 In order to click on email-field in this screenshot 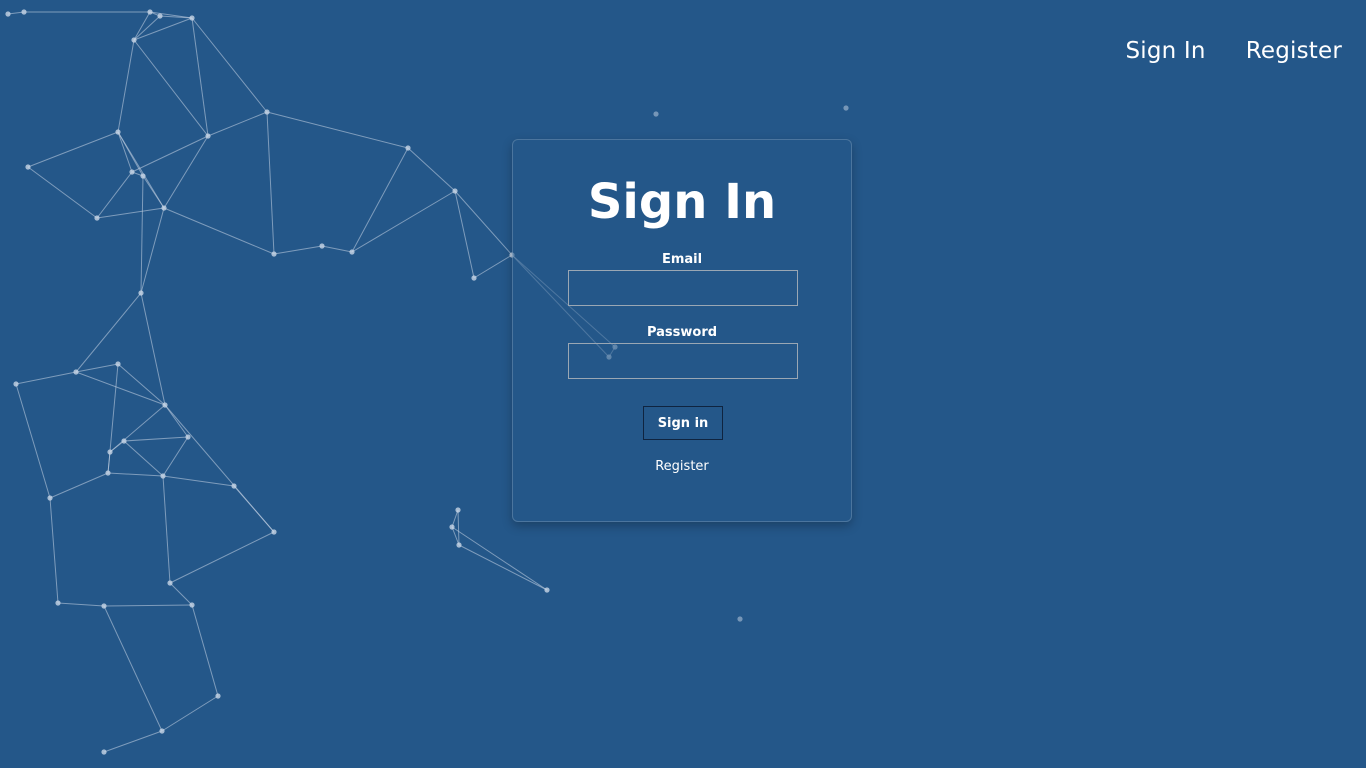, I will do `click(683, 288)`.